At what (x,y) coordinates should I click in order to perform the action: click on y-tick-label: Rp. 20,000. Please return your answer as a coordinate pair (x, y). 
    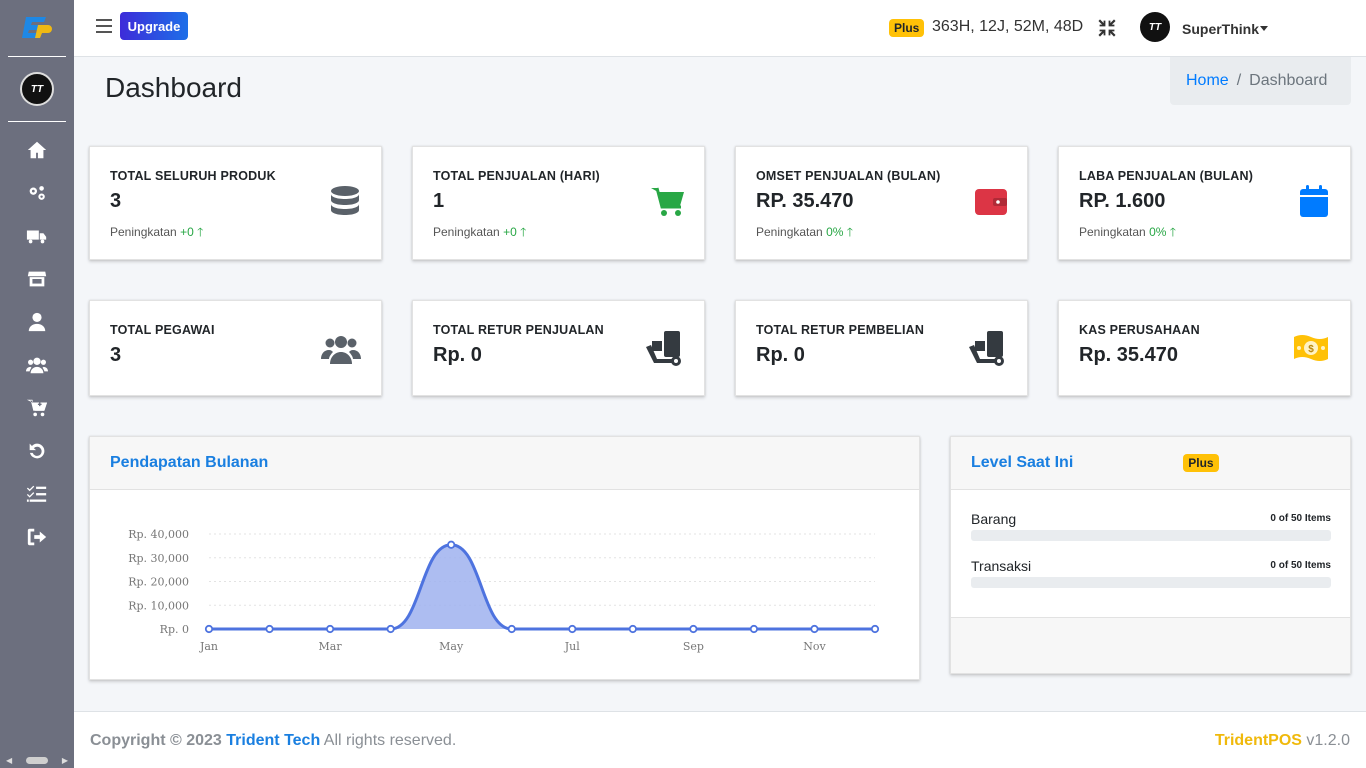
    Looking at the image, I should click on (158, 582).